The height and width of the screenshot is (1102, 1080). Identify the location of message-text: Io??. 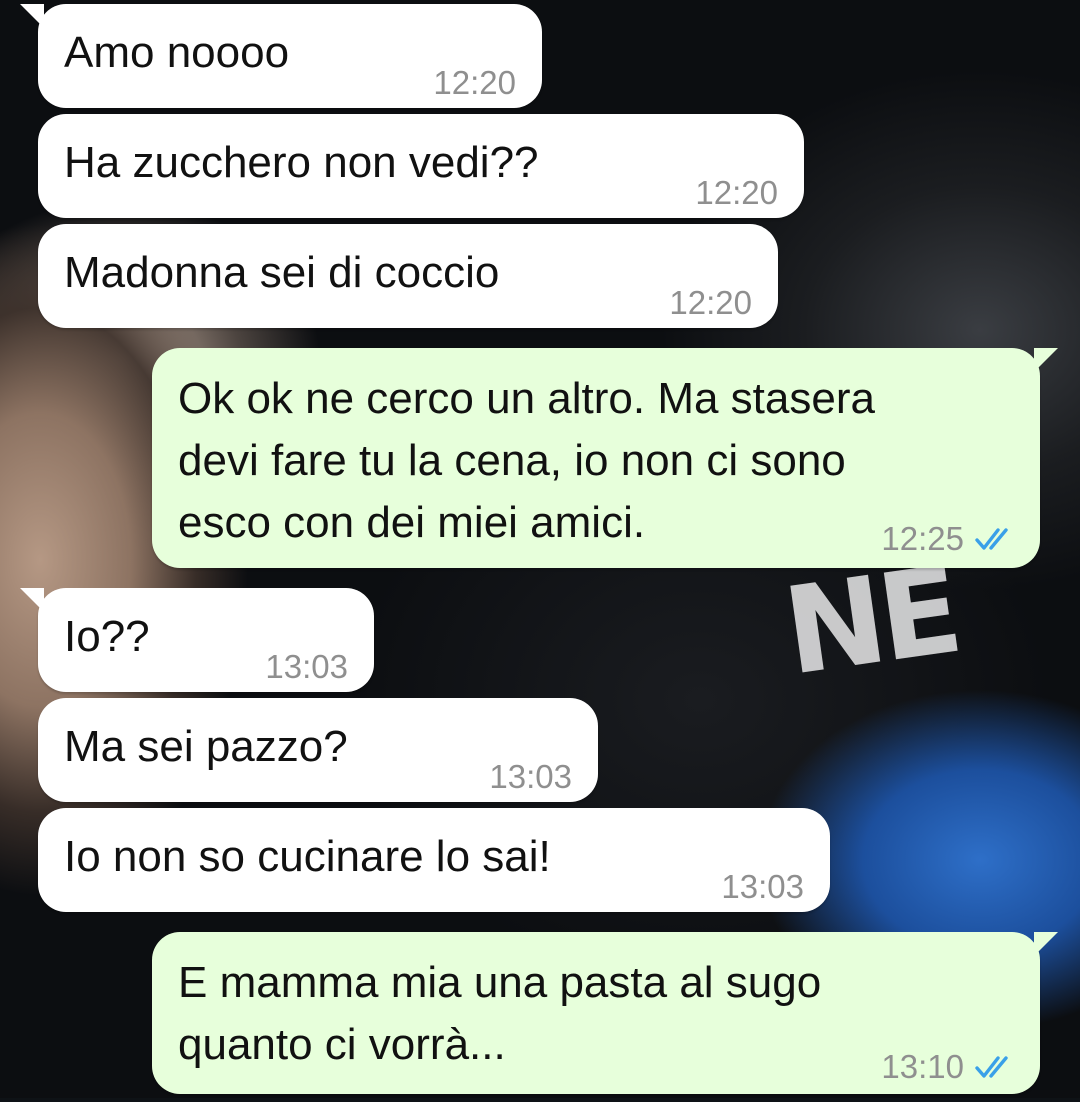
(107, 636).